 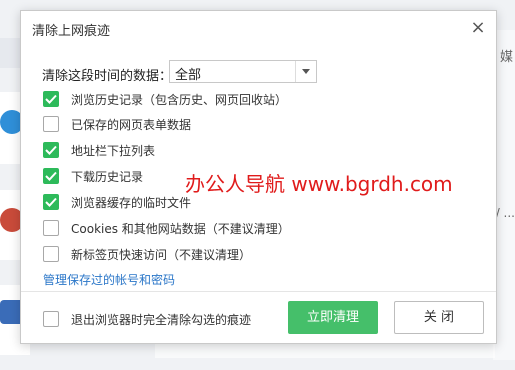 I want to click on clear-option-label: 已保存的网页表单数据, so click(x=131, y=125).